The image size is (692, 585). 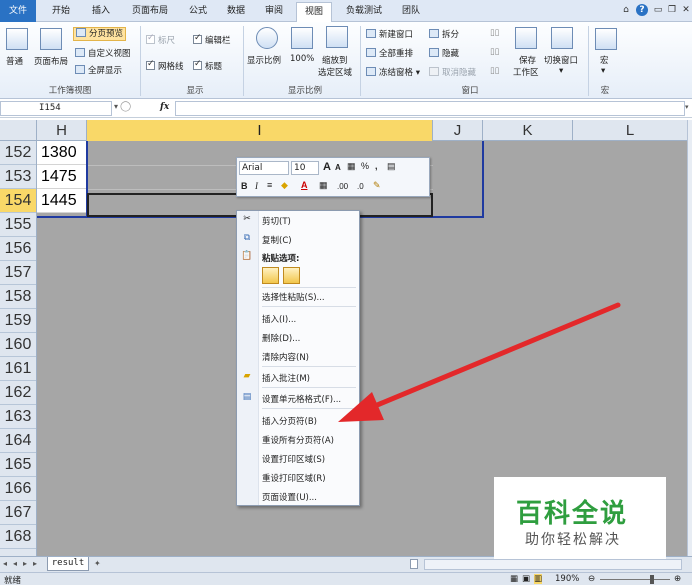 I want to click on reset-window-position-icon: ▯▯, so click(x=494, y=71).